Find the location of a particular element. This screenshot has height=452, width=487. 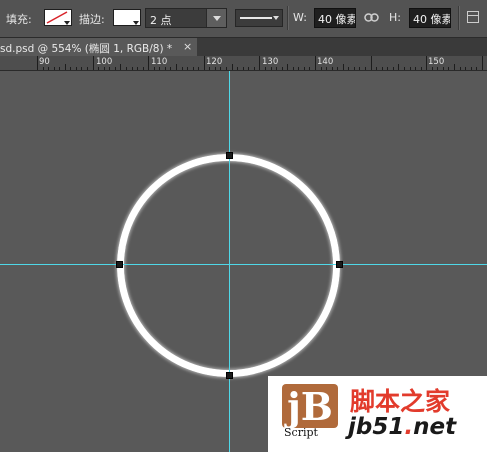

fill-swatch is located at coordinates (58, 17).